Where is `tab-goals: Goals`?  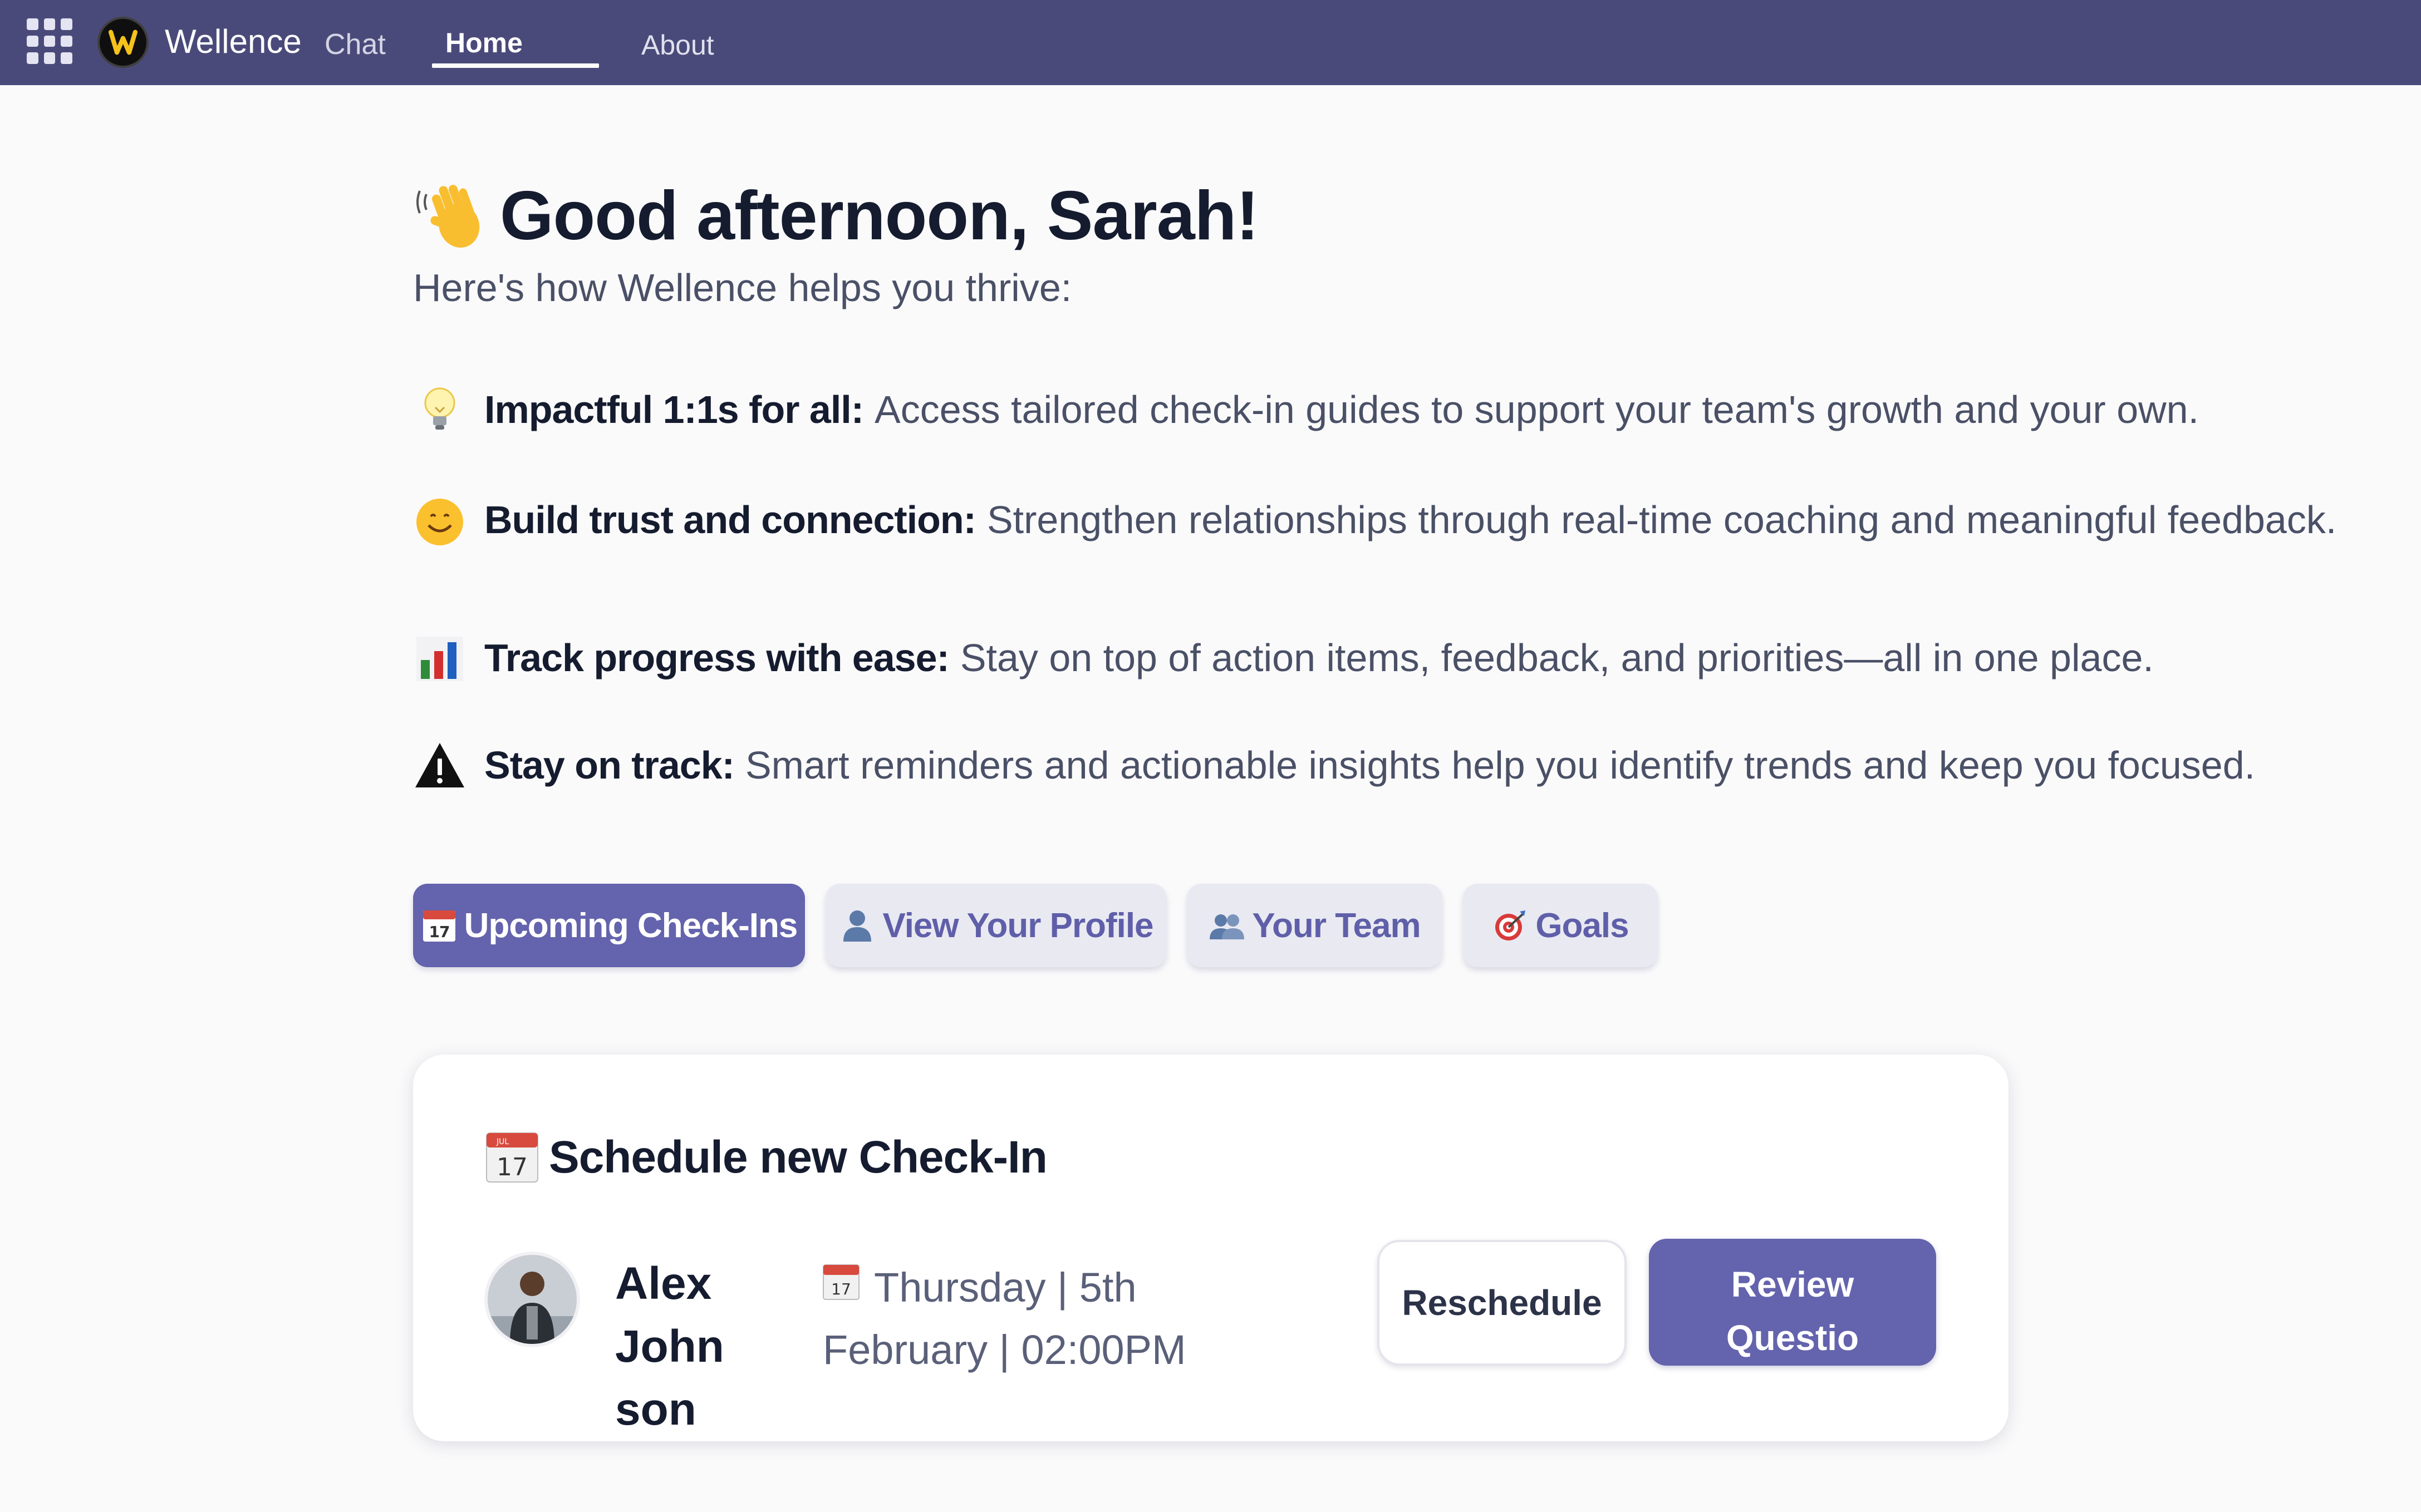
tab-goals: Goals is located at coordinates (1561, 925).